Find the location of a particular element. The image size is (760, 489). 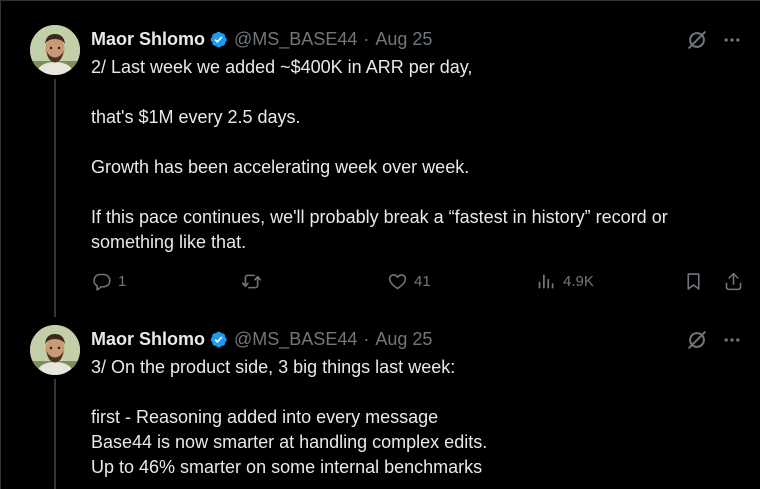

reply-button: 1 is located at coordinates (108, 281).